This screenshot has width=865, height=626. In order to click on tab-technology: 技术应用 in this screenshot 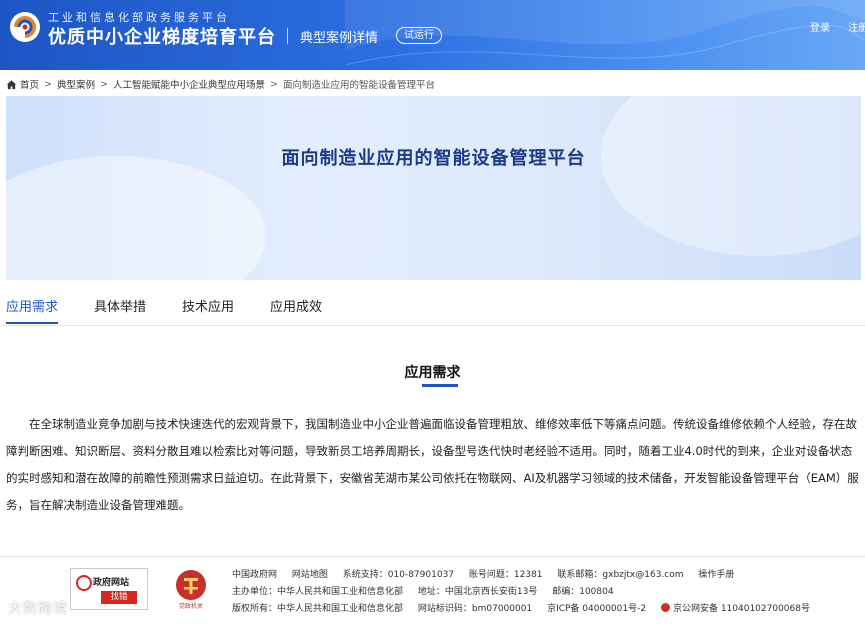, I will do `click(208, 310)`.